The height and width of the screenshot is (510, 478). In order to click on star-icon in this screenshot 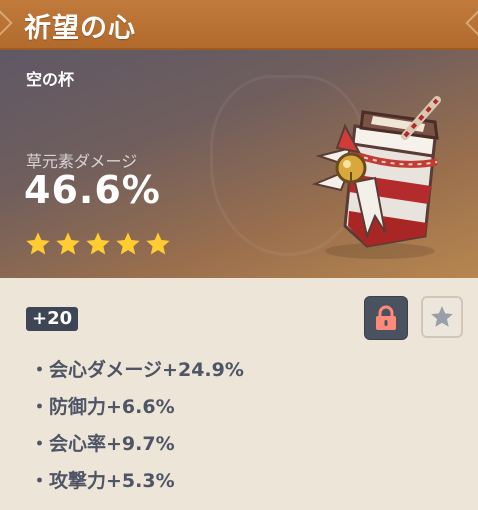, I will do `click(442, 316)`.